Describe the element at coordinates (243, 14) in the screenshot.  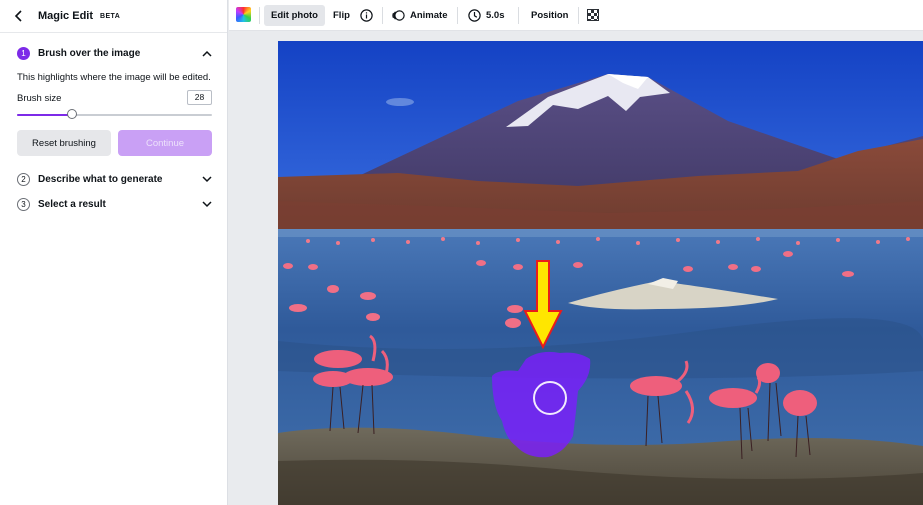
I see `color-palette-icon` at that location.